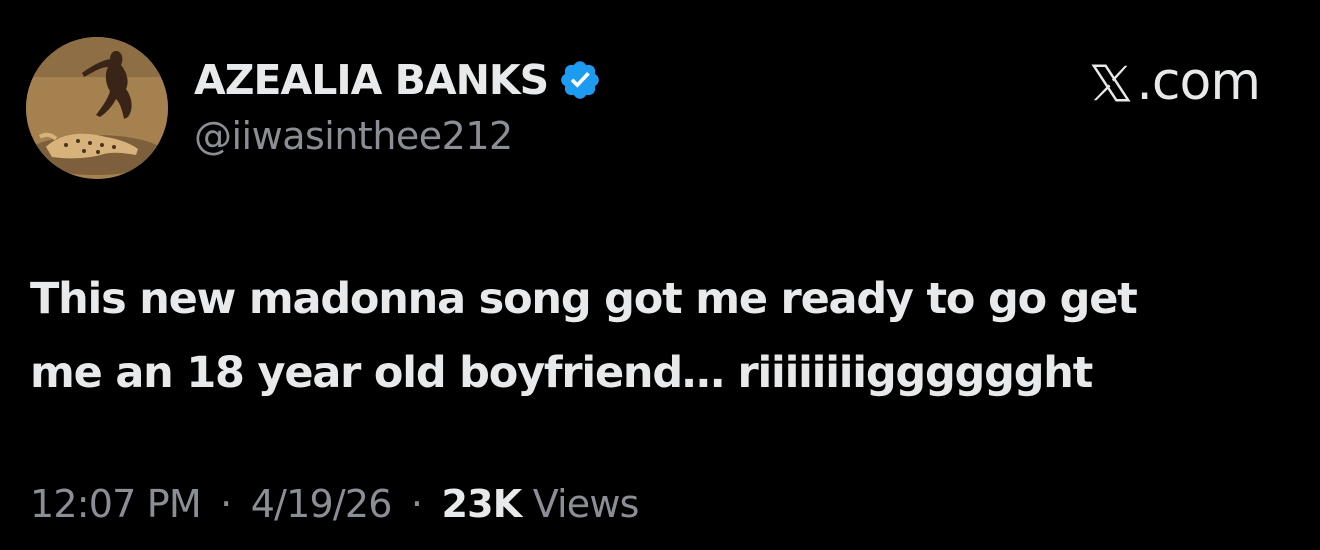 The image size is (1320, 550). I want to click on verified-badge-icon, so click(580, 80).